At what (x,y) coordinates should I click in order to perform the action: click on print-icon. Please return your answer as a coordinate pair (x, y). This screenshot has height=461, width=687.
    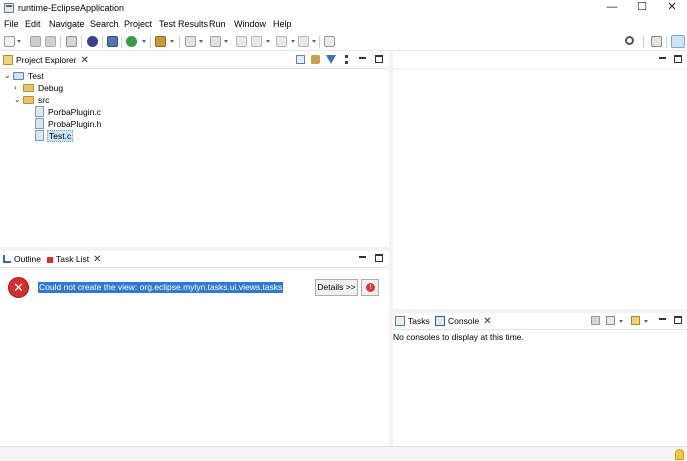
    Looking at the image, I should click on (71, 41).